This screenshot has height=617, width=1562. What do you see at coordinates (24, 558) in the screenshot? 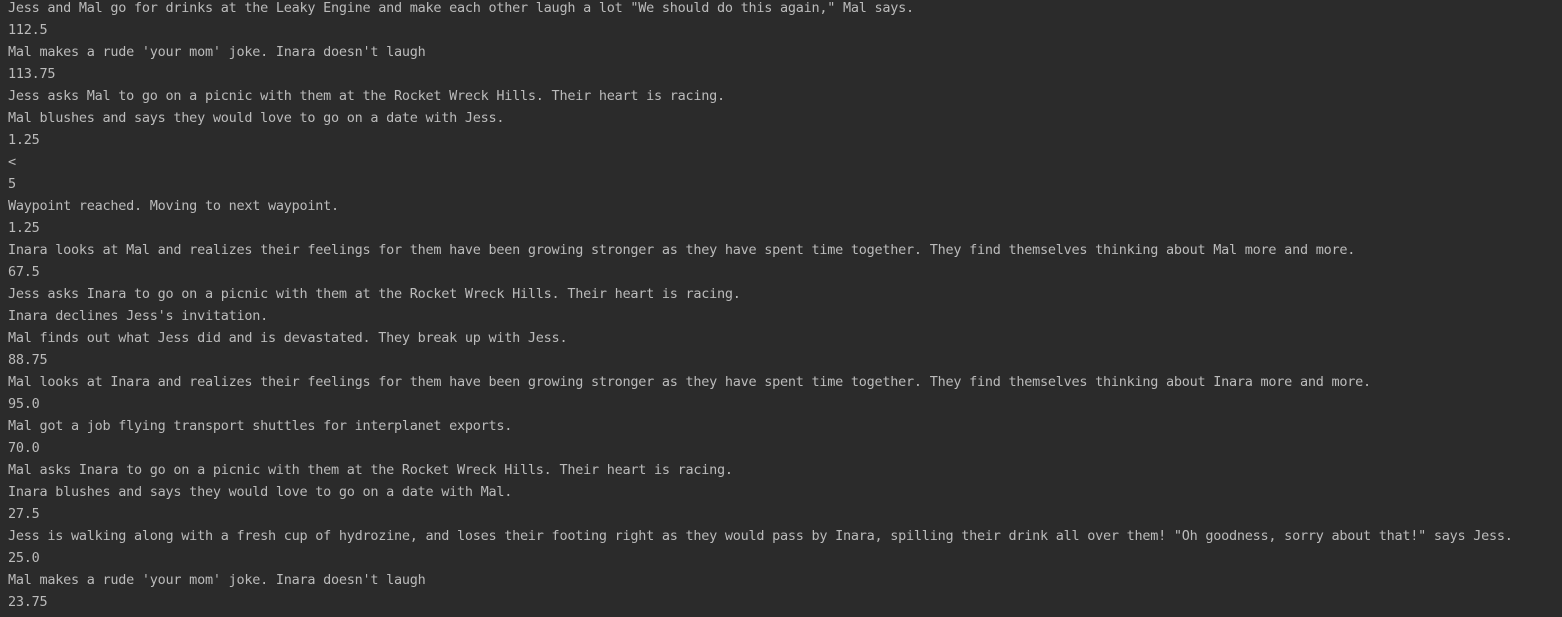
I see `console-line: 25.0` at bounding box center [24, 558].